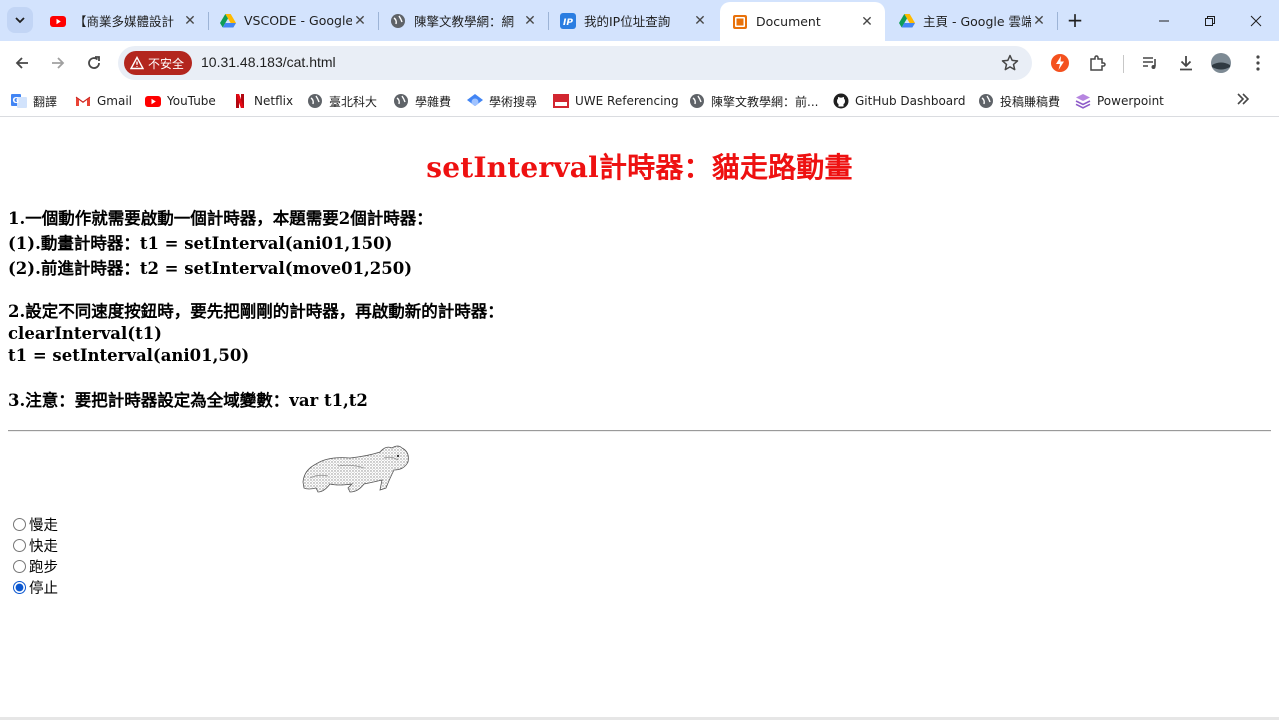 The height and width of the screenshot is (720, 1279). I want to click on bookmark-netflix: Netflix, so click(262, 101).